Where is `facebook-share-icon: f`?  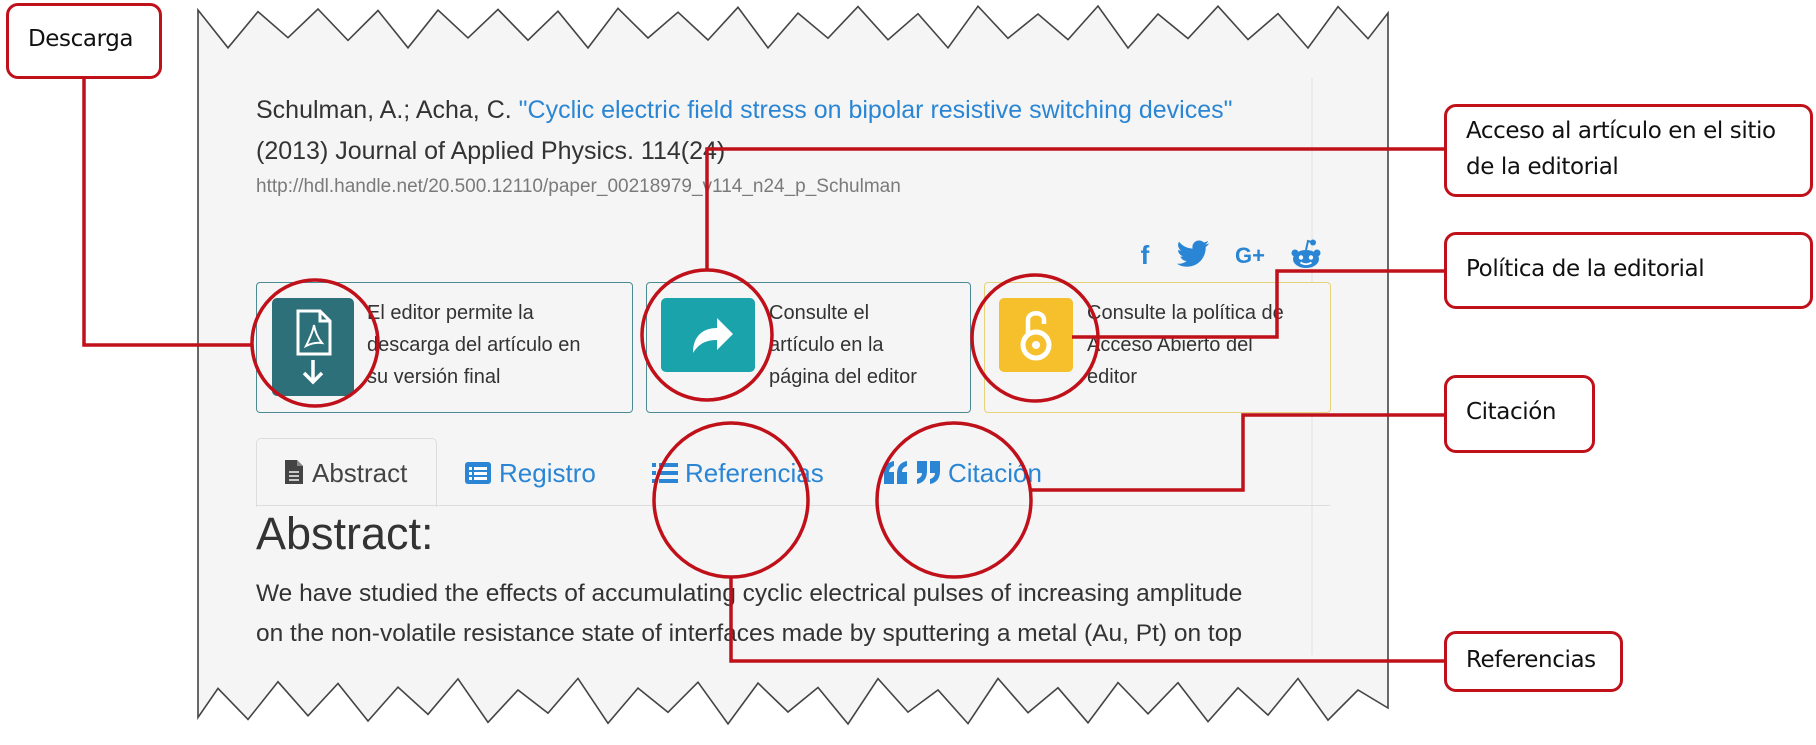
facebook-share-icon: f is located at coordinates (1145, 255).